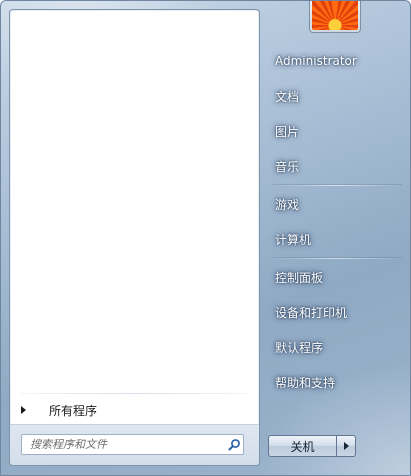 Image resolution: width=411 pixels, height=476 pixels. I want to click on right-item-music: 音乐, so click(337, 166).